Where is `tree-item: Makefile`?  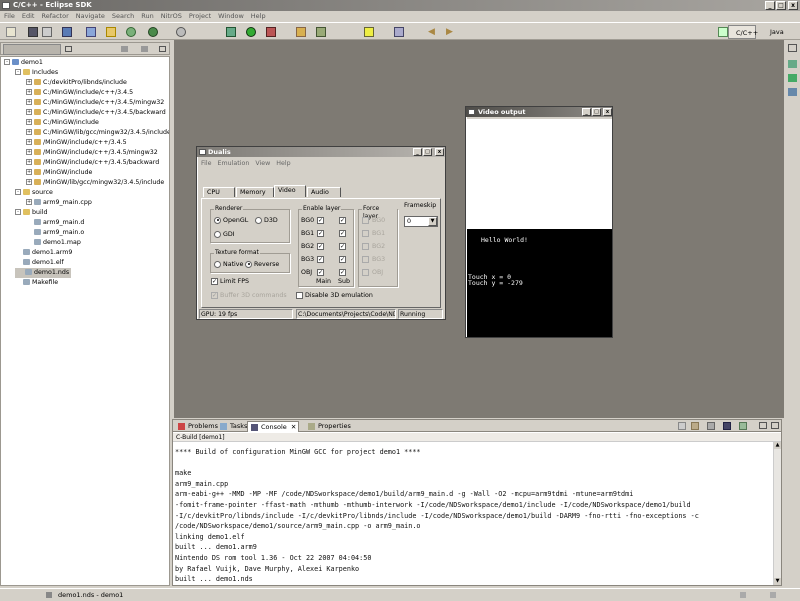
tree-item: Makefile is located at coordinates (36, 283).